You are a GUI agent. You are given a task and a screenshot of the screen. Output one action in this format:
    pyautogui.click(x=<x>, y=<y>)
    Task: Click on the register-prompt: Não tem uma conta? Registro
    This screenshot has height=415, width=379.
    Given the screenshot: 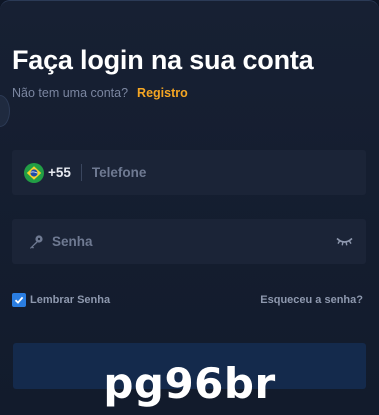 What is the action you would take?
    pyautogui.click(x=100, y=93)
    